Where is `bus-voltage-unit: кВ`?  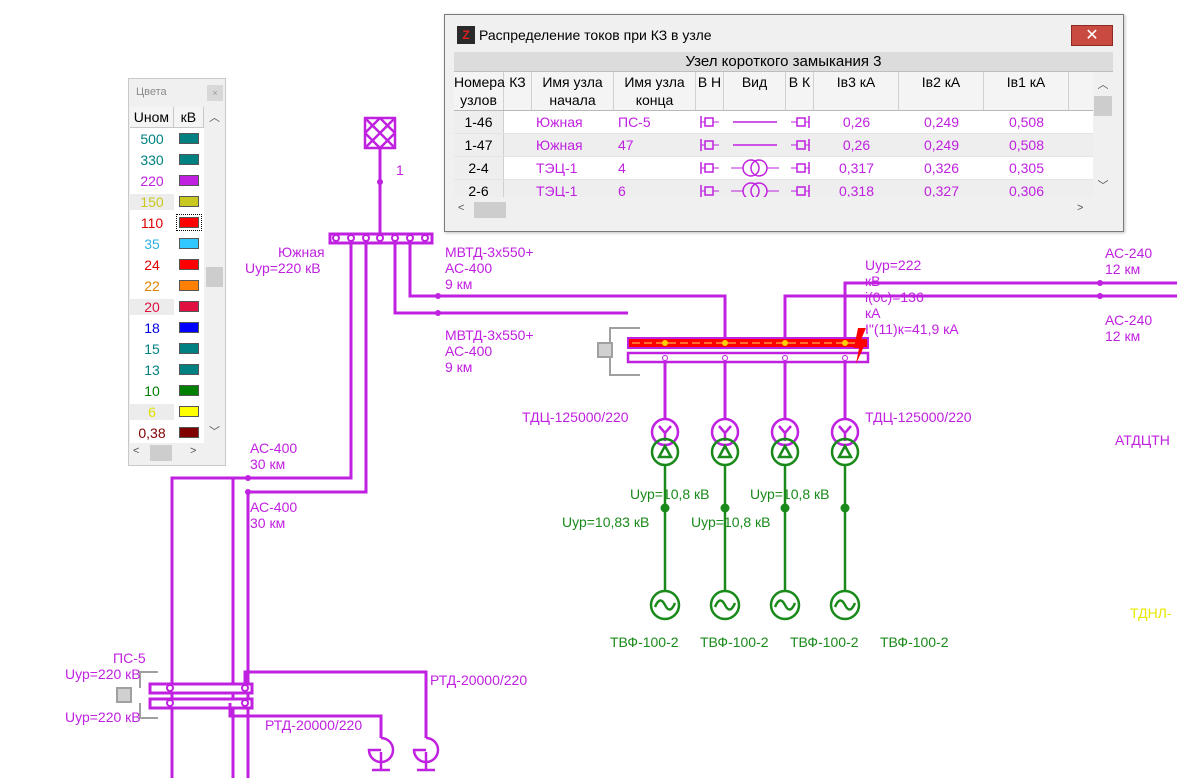
bus-voltage-unit: кВ is located at coordinates (872, 281).